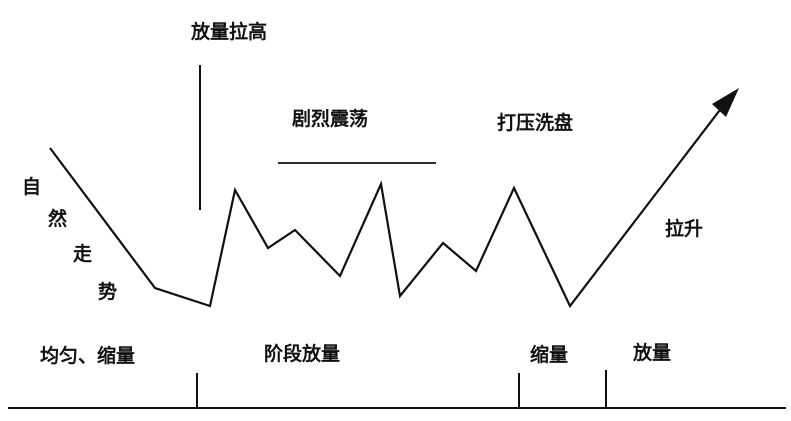  Describe the element at coordinates (302, 354) in the screenshot. I see `label-stage-volume: 阶段放量` at that location.